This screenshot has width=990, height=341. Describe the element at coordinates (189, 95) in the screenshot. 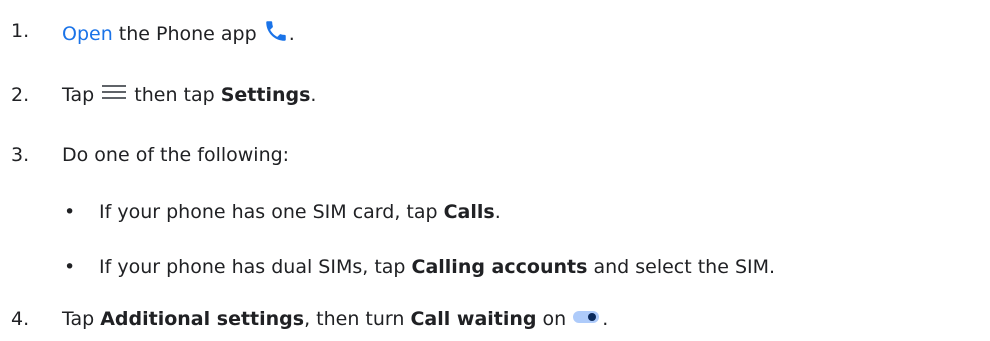

I see `step-text: Tap then tap Settings.` at that location.